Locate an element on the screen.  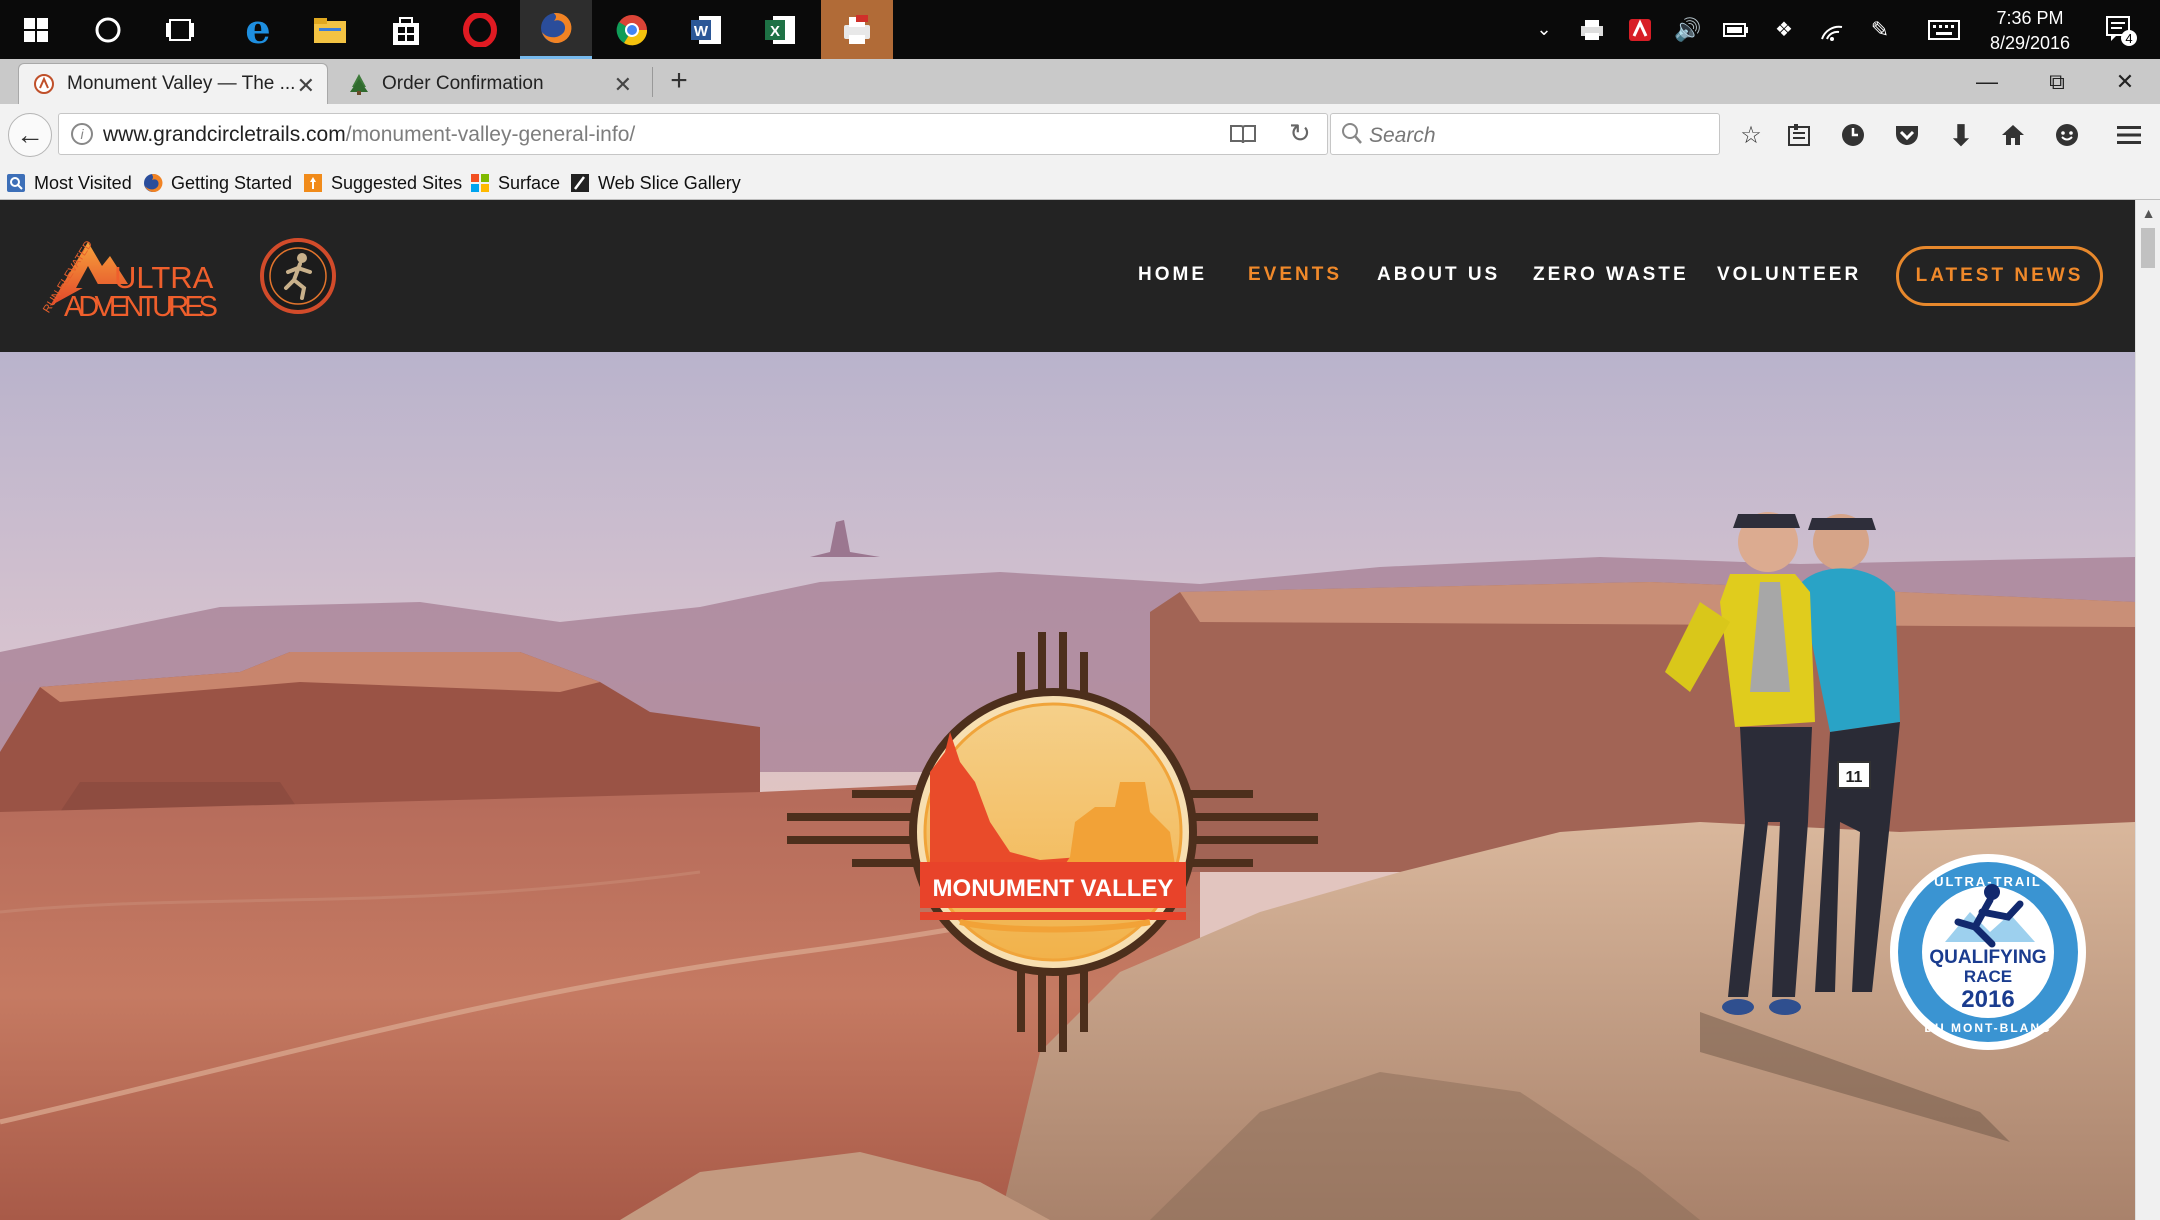
home-icon is located at coordinates (2013, 135).